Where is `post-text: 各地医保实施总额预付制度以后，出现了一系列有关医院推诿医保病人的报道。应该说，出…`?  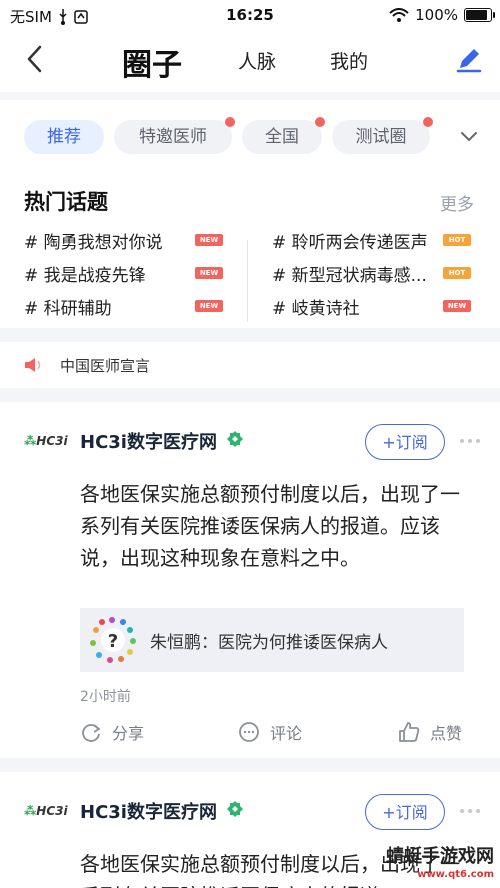
post-text: 各地医保实施总额预付制度以后，出现了一系列有关医院推诿医保病人的报道。应该说，出… is located at coordinates (270, 526).